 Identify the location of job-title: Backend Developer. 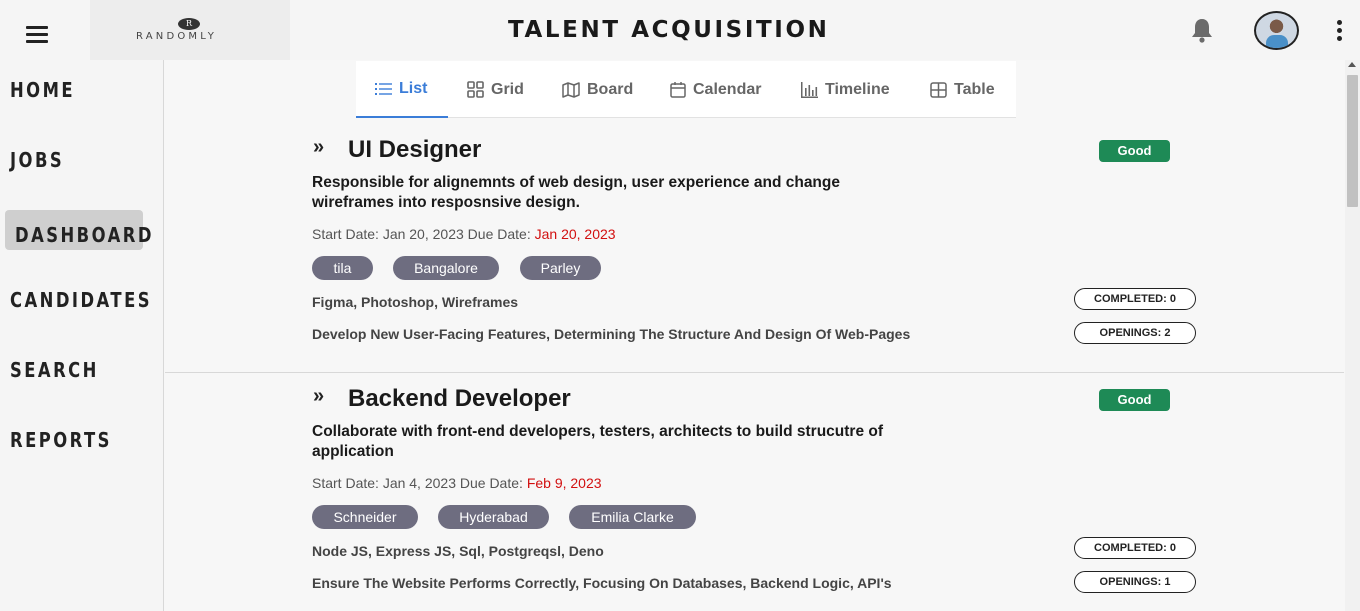
(459, 398).